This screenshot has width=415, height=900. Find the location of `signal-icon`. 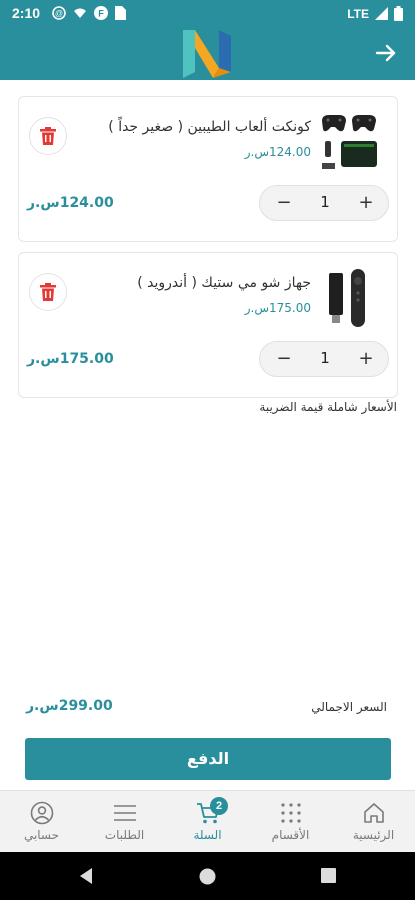

signal-icon is located at coordinates (381, 13).